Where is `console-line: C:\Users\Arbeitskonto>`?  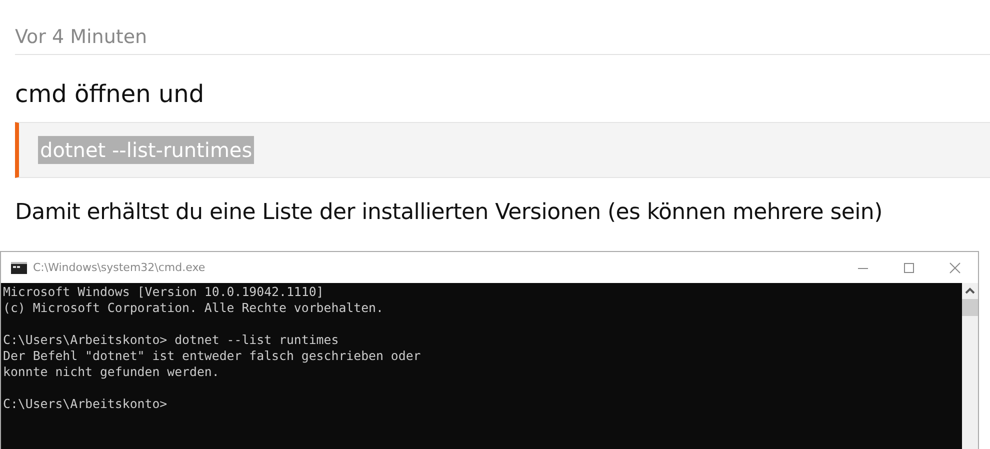
console-line: C:\Users\Arbeitskonto> is located at coordinates (85, 404).